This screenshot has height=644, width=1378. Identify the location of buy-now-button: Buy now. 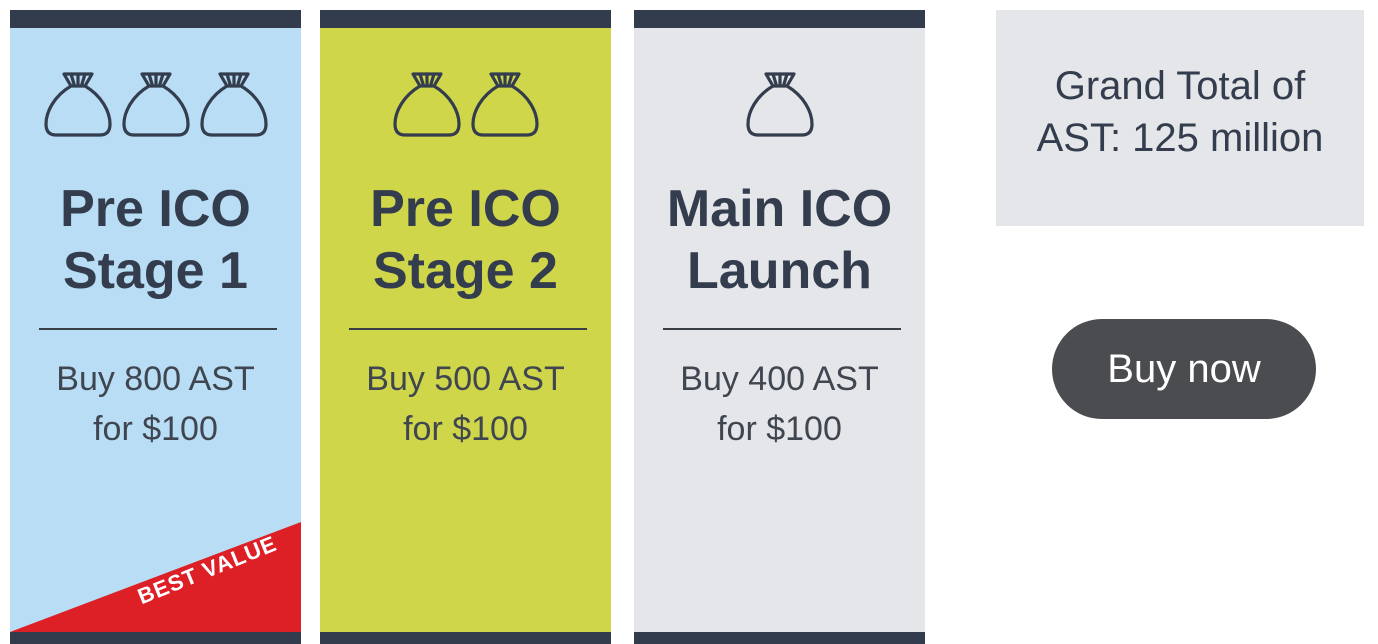
(1184, 369).